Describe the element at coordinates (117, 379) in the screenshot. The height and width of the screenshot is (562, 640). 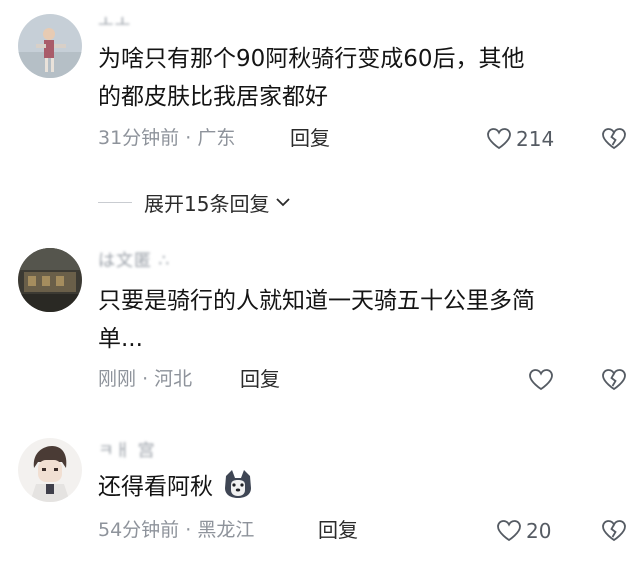
I see `comment-time: 刚刚` at that location.